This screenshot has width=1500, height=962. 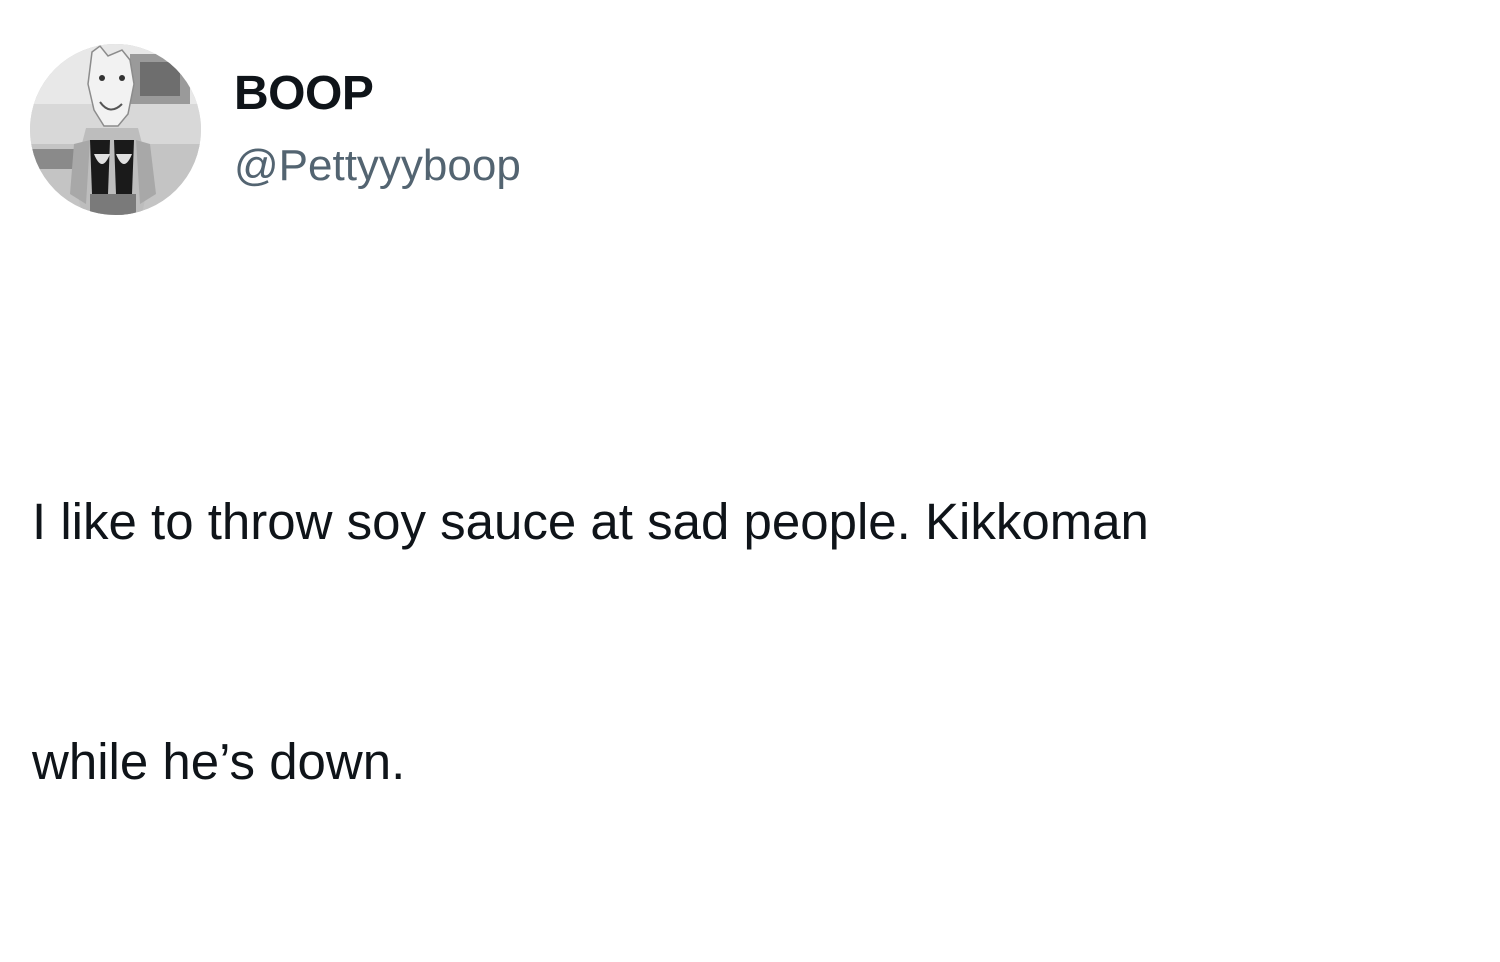 I want to click on author-avatar, so click(x=115, y=129).